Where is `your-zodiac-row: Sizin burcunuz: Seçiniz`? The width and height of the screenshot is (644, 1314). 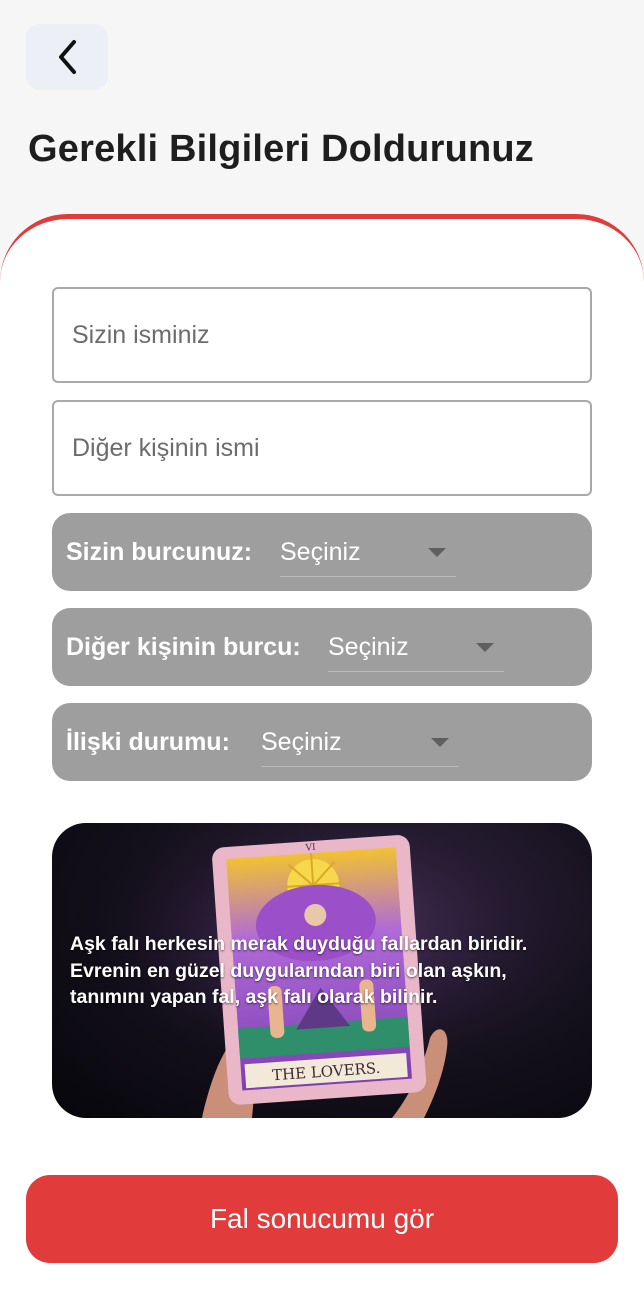 your-zodiac-row: Sizin burcunuz: Seçiniz is located at coordinates (322, 552).